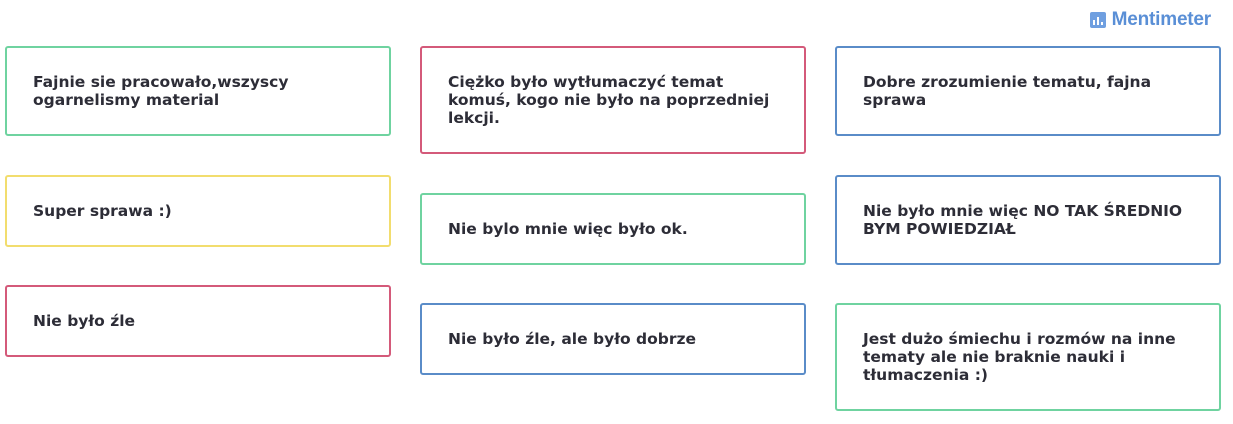 The height and width of the screenshot is (424, 1233). I want to click on response-card: Nie było źle, ale było dobrze, so click(613, 339).